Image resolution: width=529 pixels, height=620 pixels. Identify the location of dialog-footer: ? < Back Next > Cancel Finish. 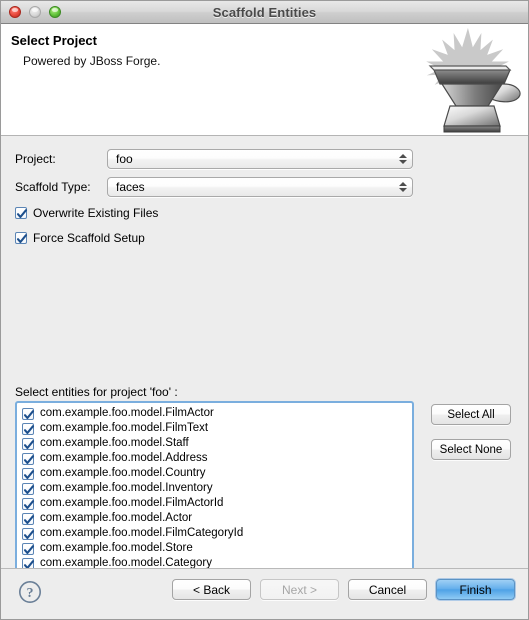
(264, 593).